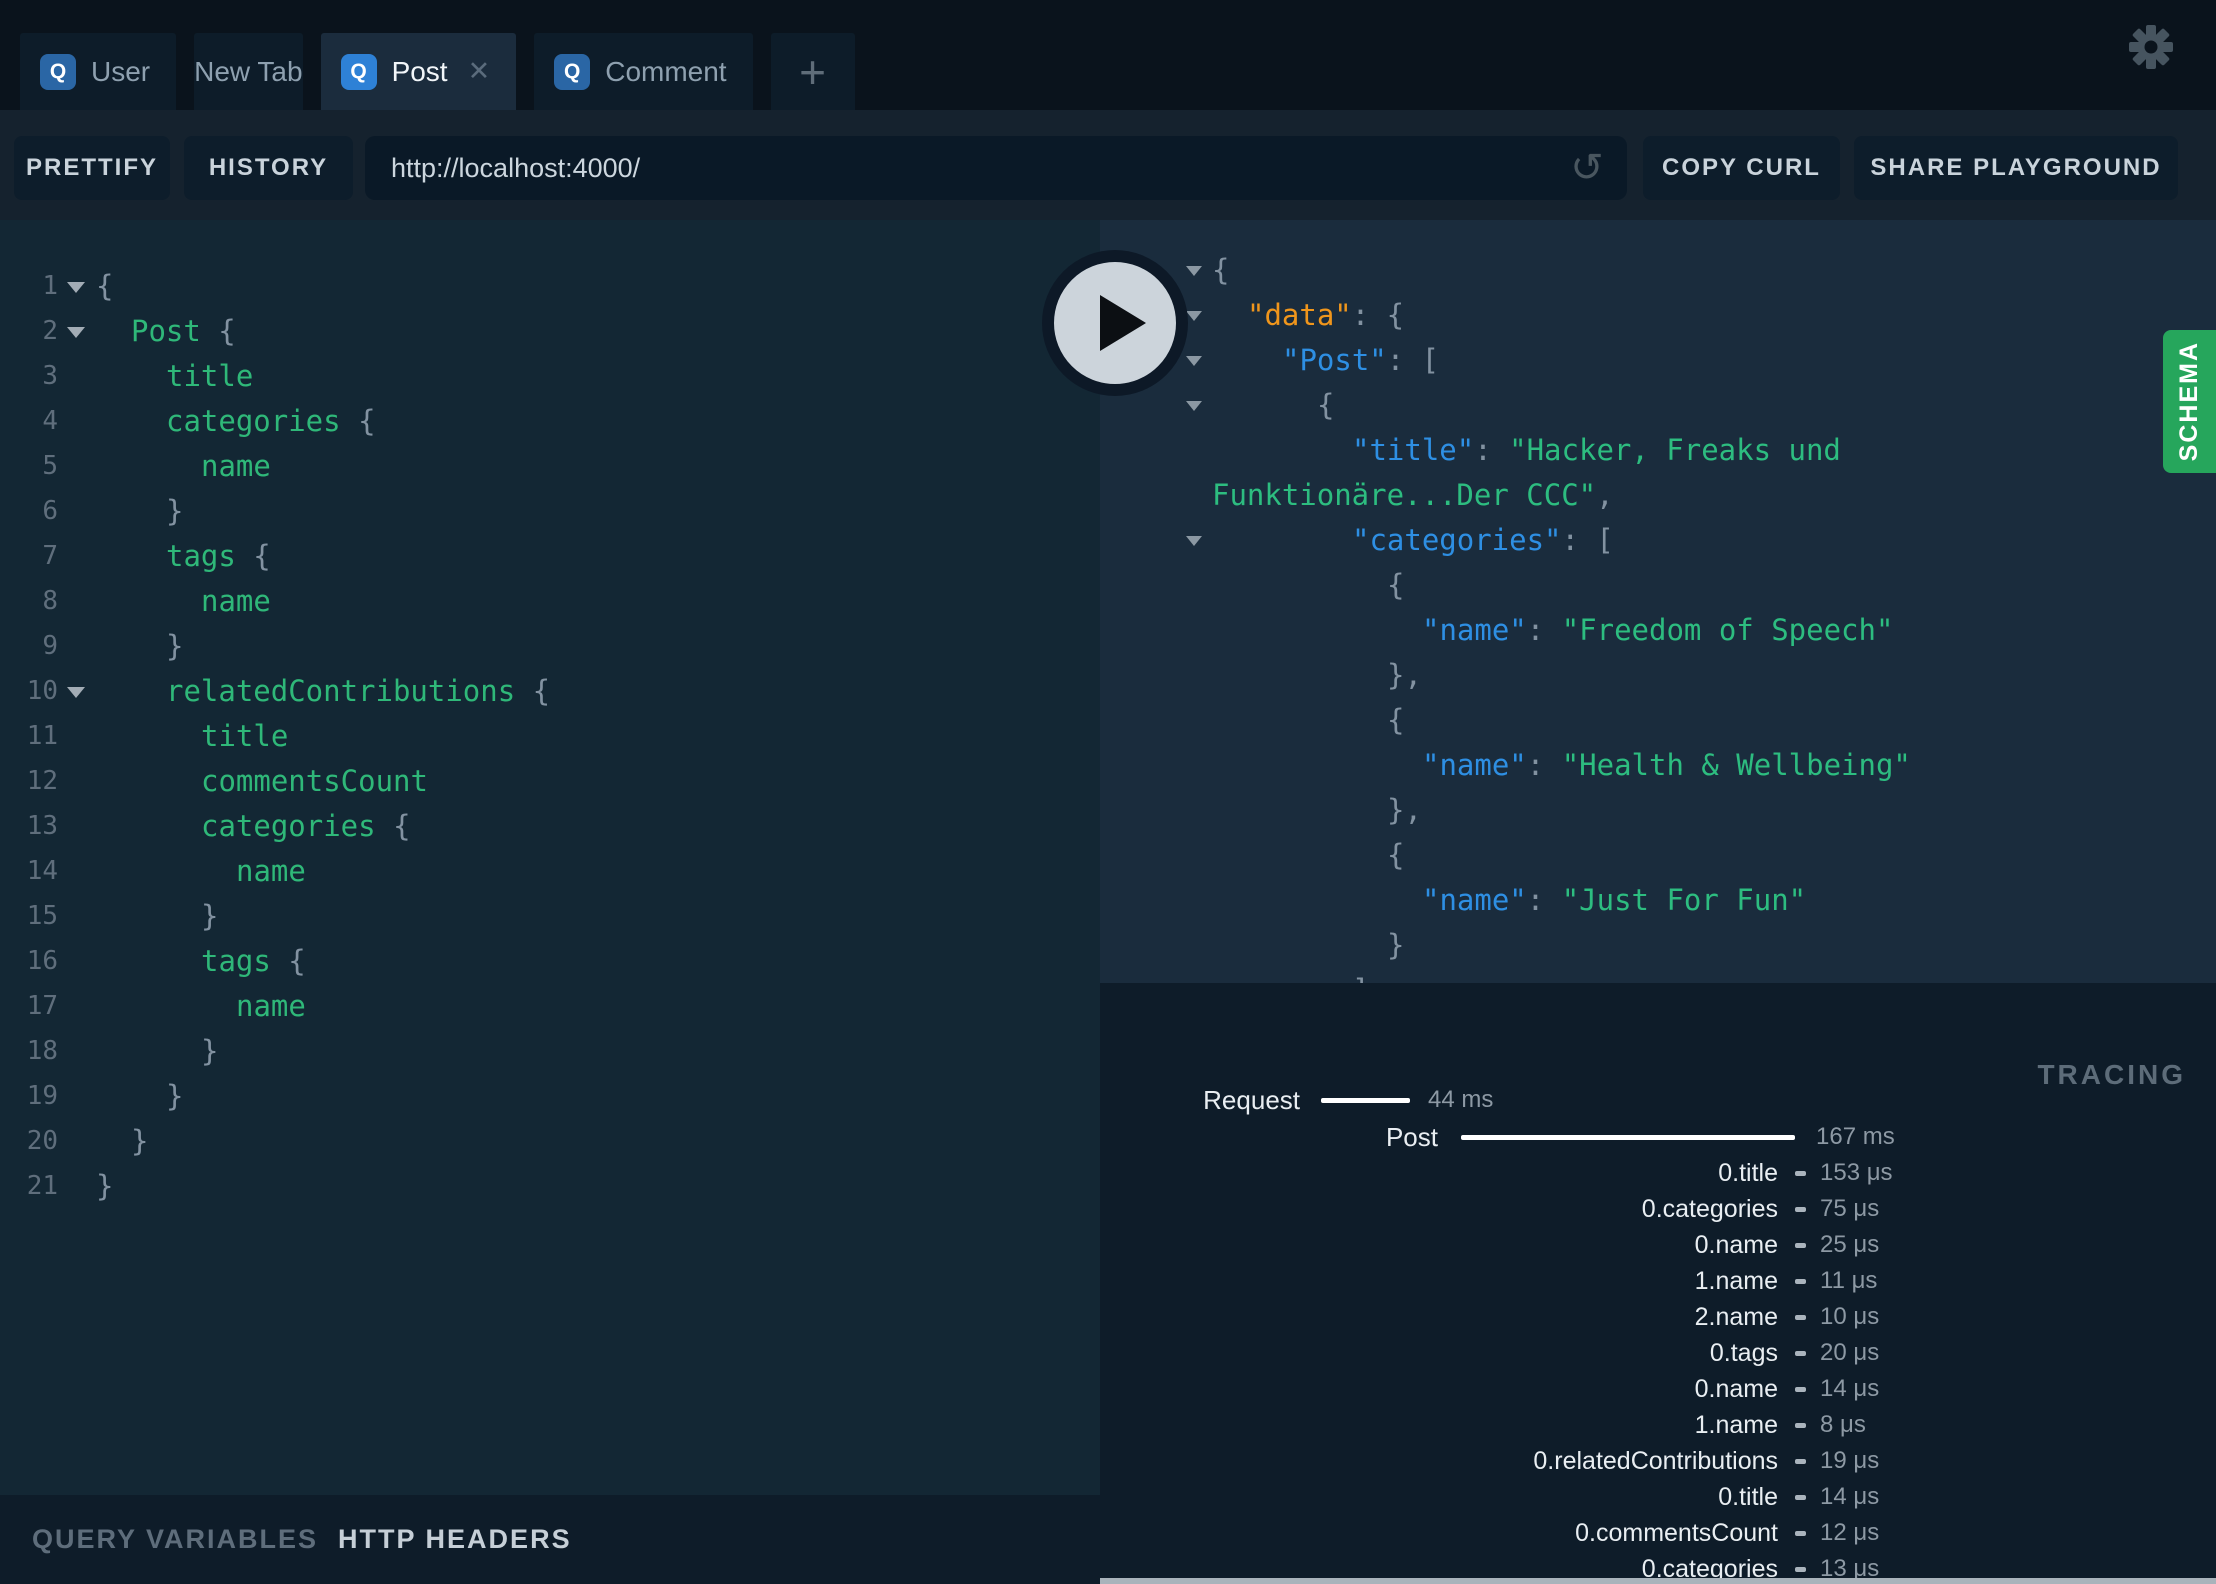 Image resolution: width=2216 pixels, height=1584 pixels. Describe the element at coordinates (268, 168) in the screenshot. I see `history-button: HISTORY` at that location.